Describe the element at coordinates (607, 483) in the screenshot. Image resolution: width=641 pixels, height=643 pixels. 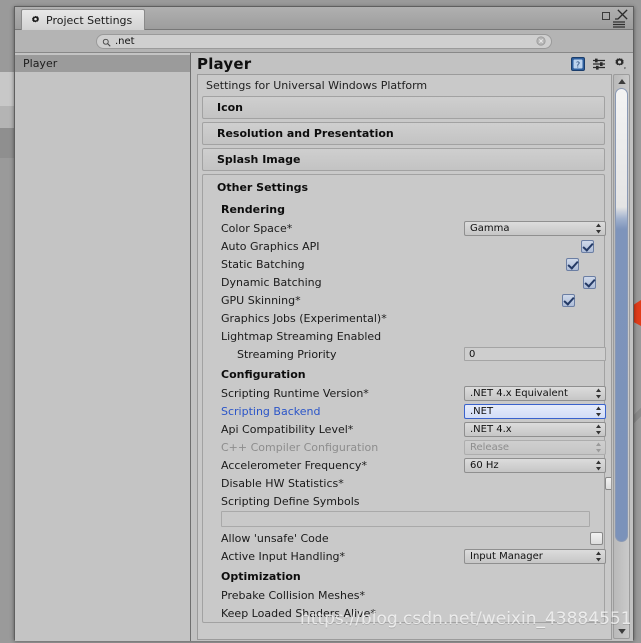
I see `checkbox-disable-hw-statistics` at that location.